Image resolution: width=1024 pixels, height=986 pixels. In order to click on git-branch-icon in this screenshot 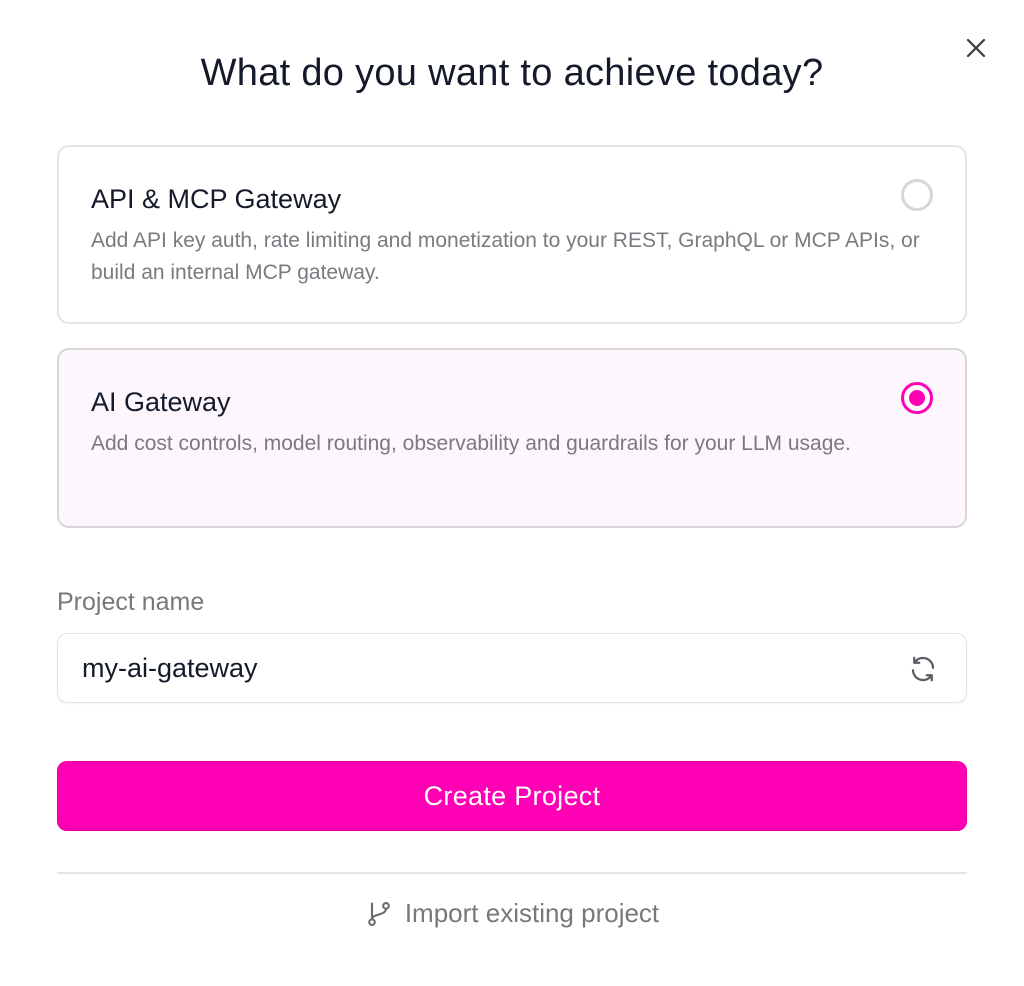, I will do `click(379, 914)`.